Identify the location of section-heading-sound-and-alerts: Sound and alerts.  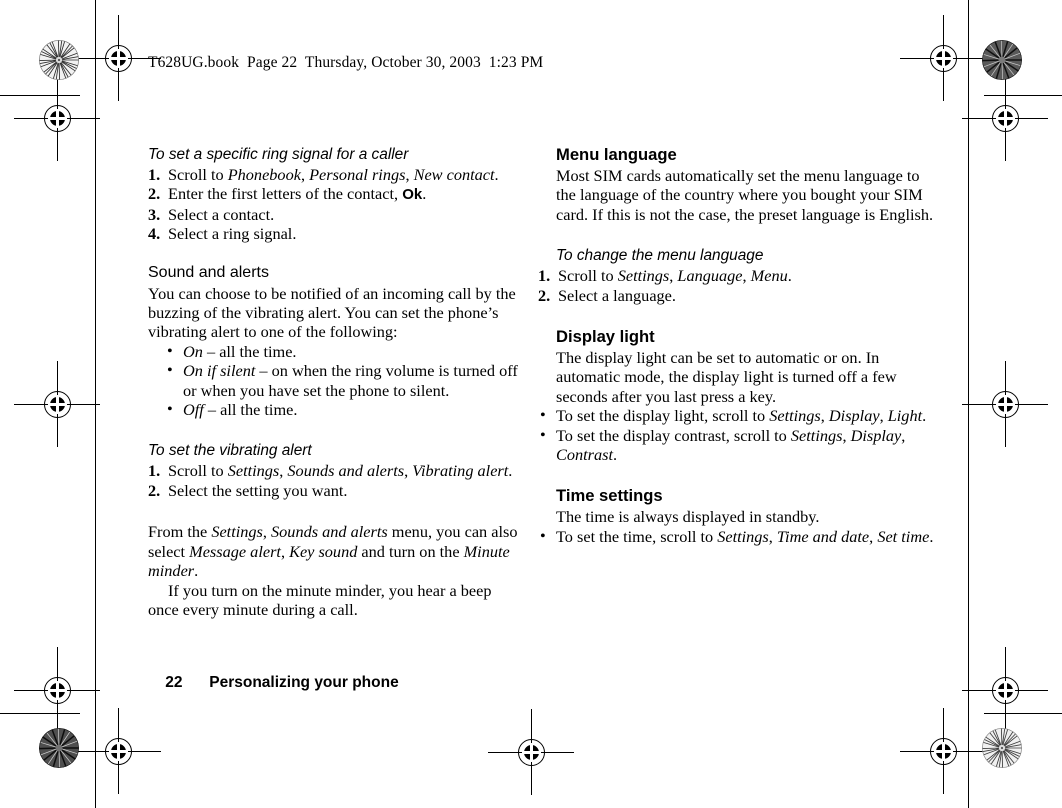
(208, 272).